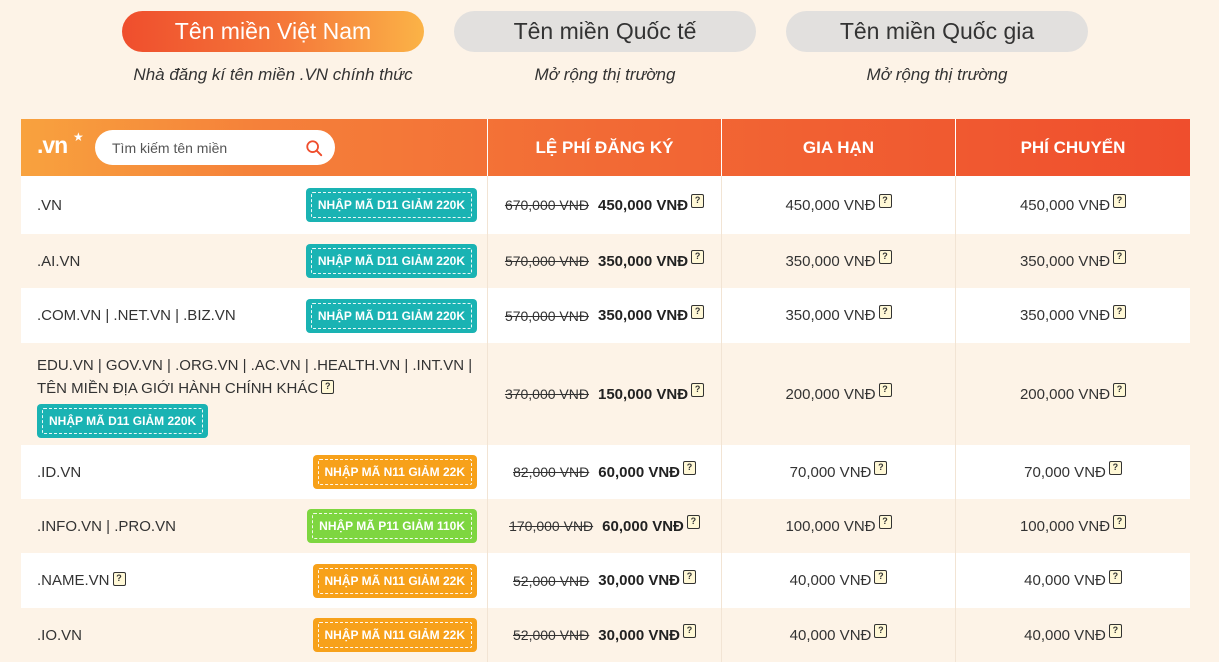 This screenshot has height=662, width=1219. What do you see at coordinates (1073, 472) in the screenshot?
I see `transfer-fee-cell: 70,000 VNĐ?` at bounding box center [1073, 472].